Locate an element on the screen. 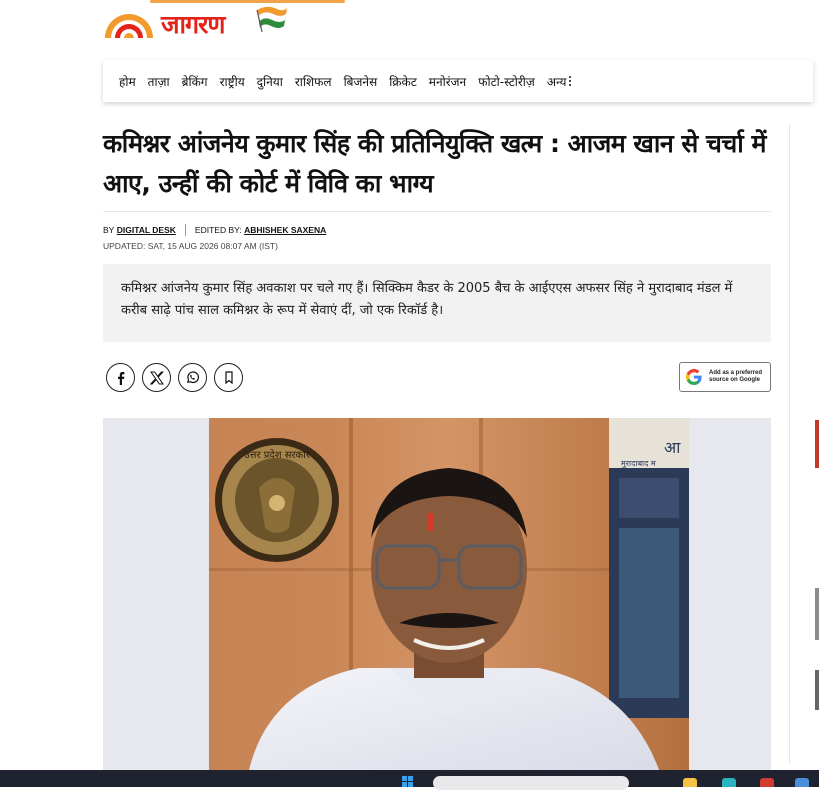 This screenshot has height=790, width=819. chrome-icon is located at coordinates (767, 782).